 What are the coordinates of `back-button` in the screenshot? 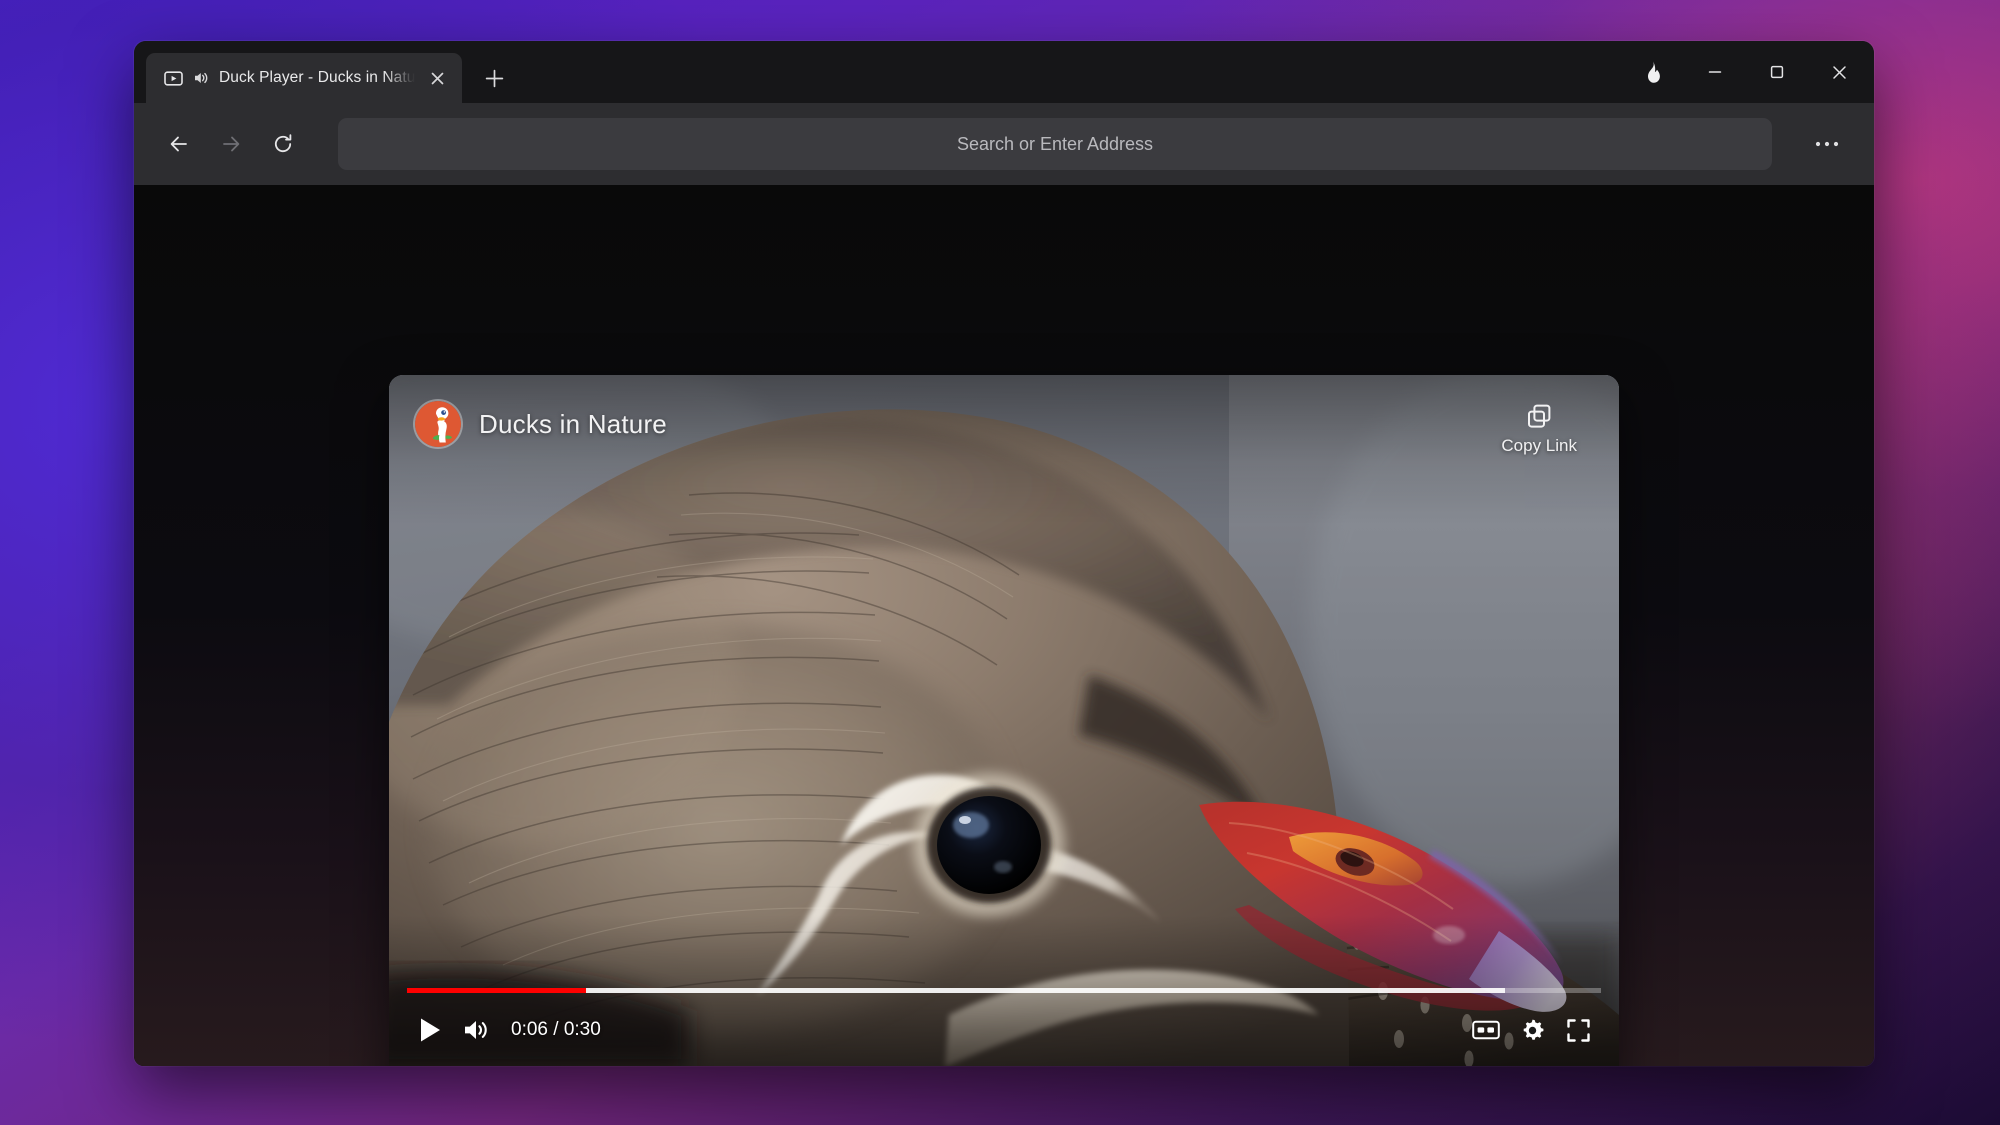 It's located at (179, 144).